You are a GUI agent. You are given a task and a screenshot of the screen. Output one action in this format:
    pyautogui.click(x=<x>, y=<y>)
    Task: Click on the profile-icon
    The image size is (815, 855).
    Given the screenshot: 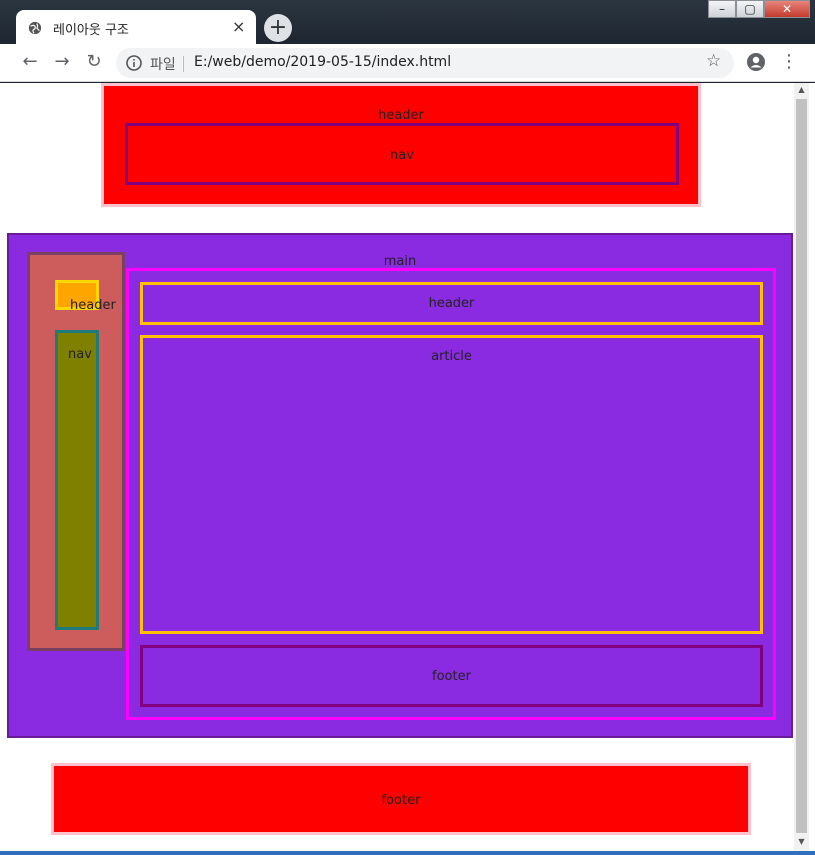 What is the action you would take?
    pyautogui.click(x=756, y=62)
    